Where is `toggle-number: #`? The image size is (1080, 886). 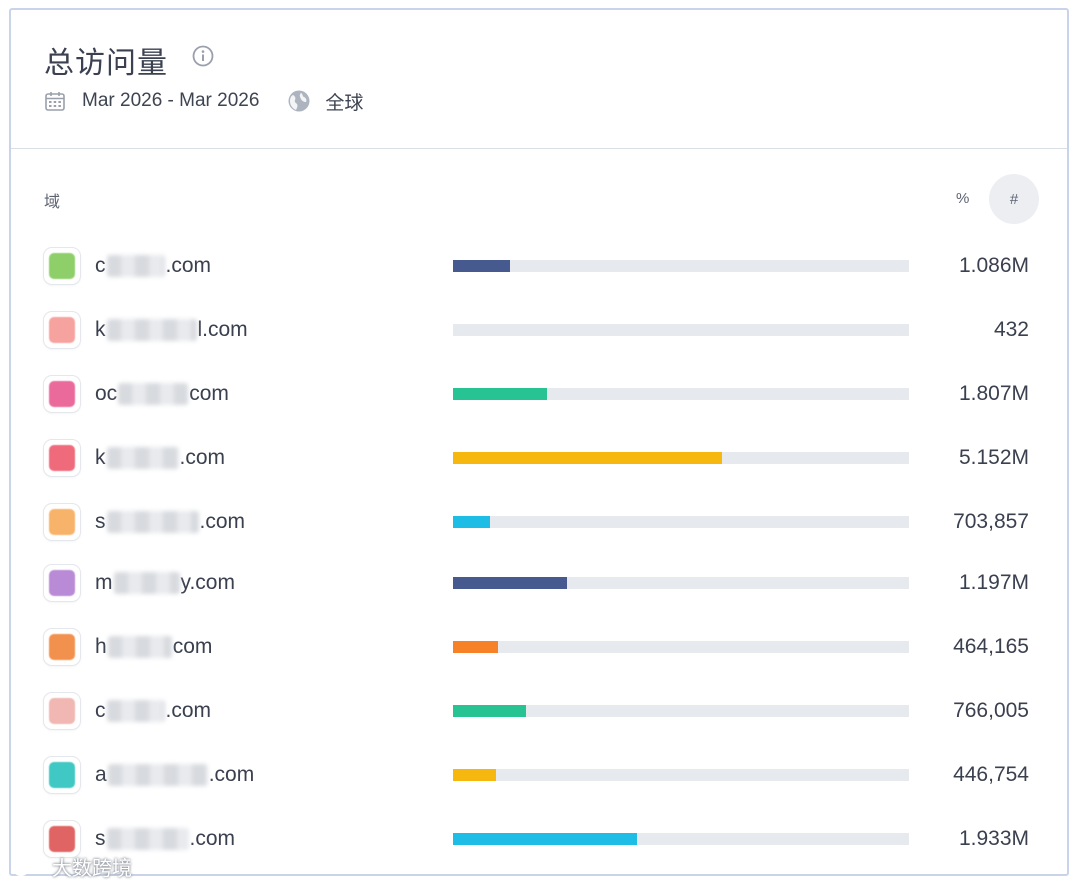
toggle-number: # is located at coordinates (1014, 199).